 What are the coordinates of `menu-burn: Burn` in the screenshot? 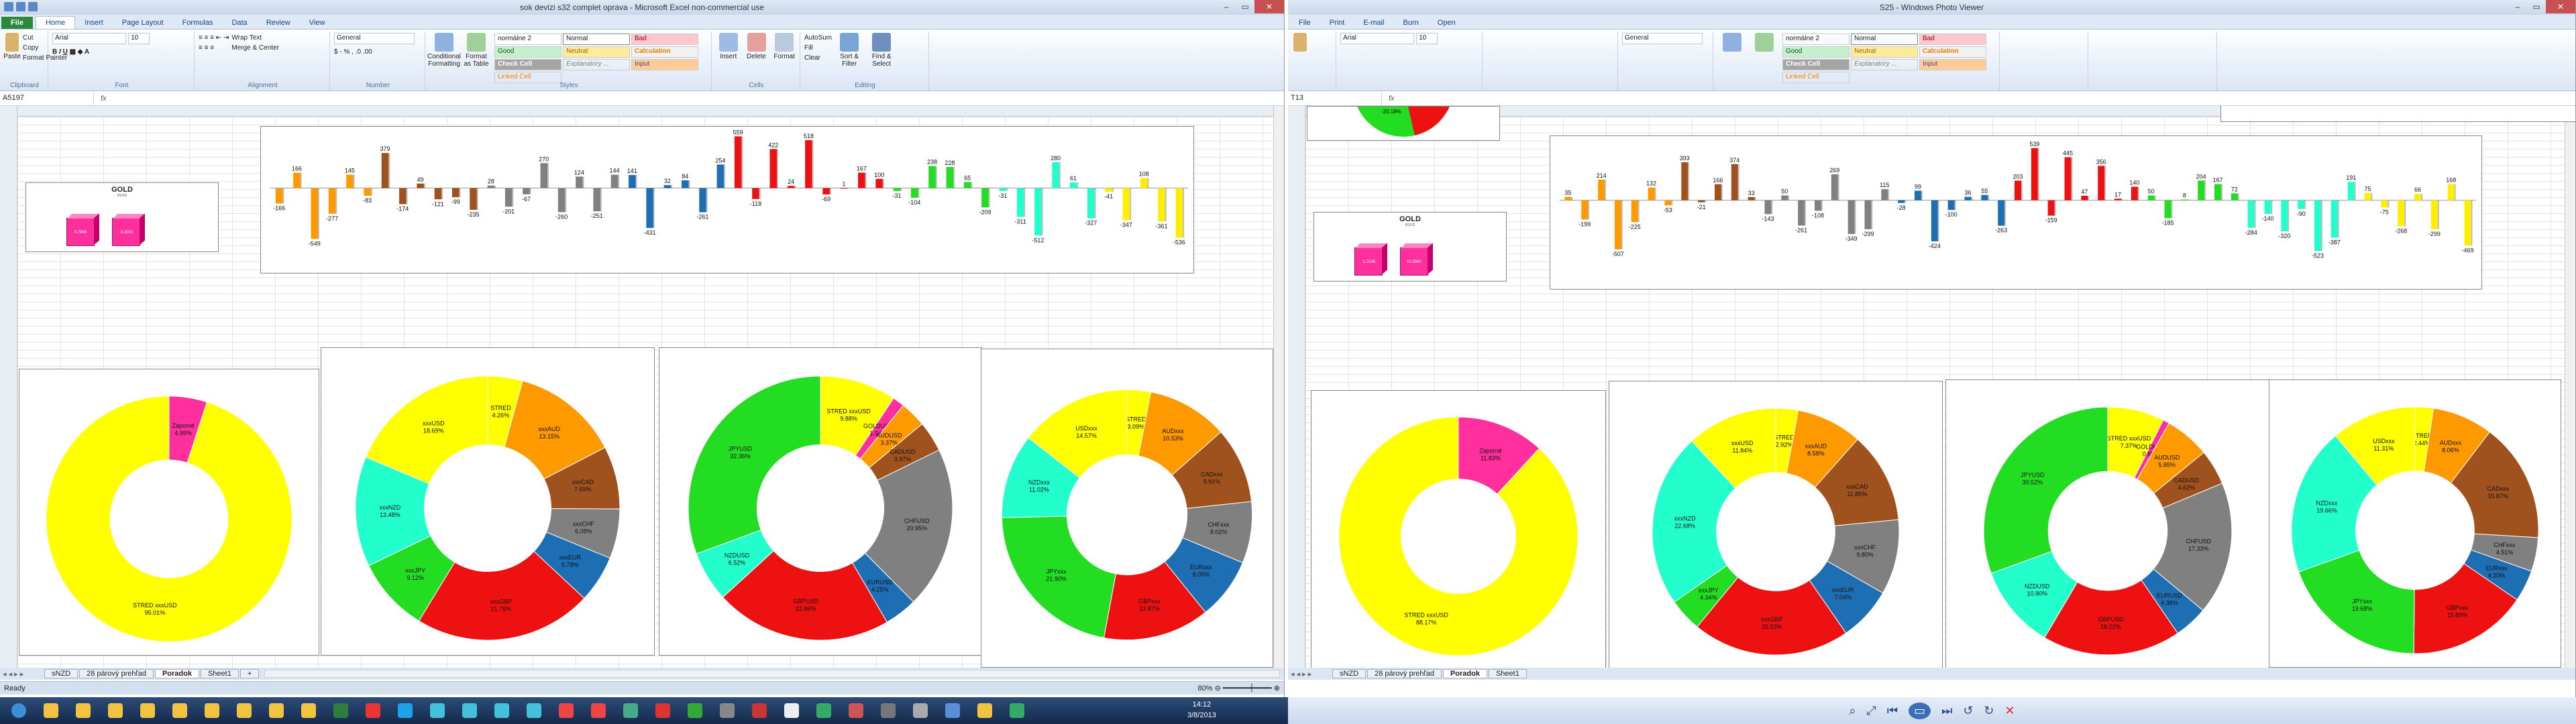 It's located at (1411, 23).